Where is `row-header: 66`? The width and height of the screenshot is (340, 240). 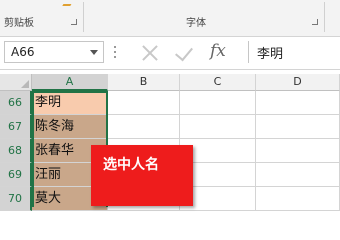 row-header: 66 is located at coordinates (16, 103).